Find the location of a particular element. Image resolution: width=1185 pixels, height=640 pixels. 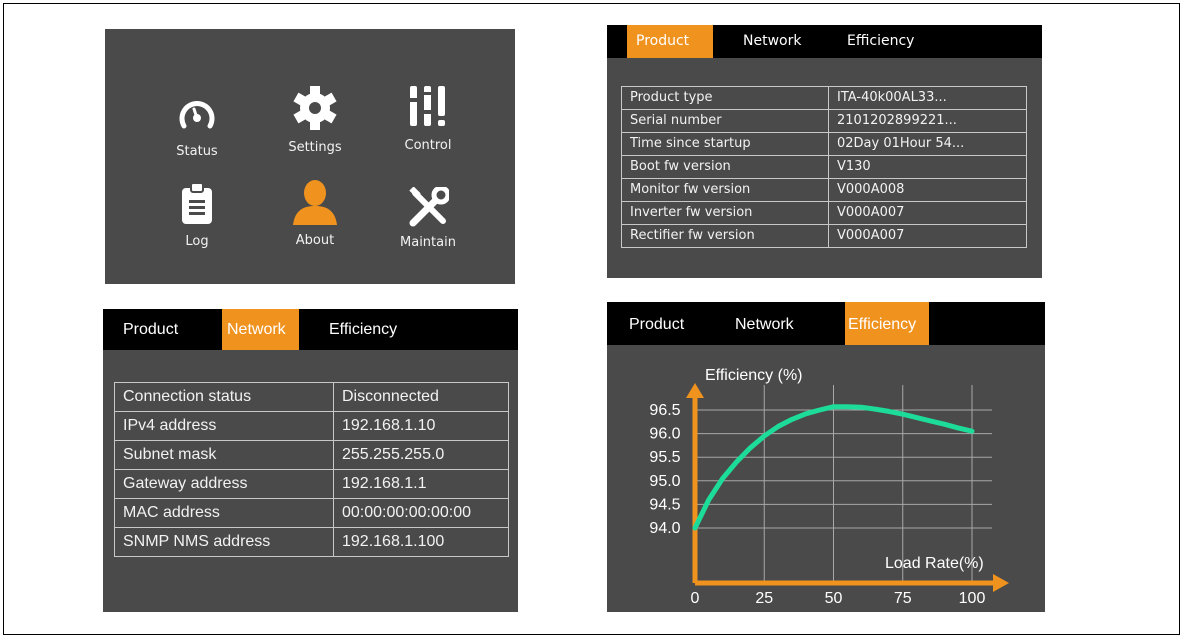

menu-item-settings: Settings is located at coordinates (315, 119).